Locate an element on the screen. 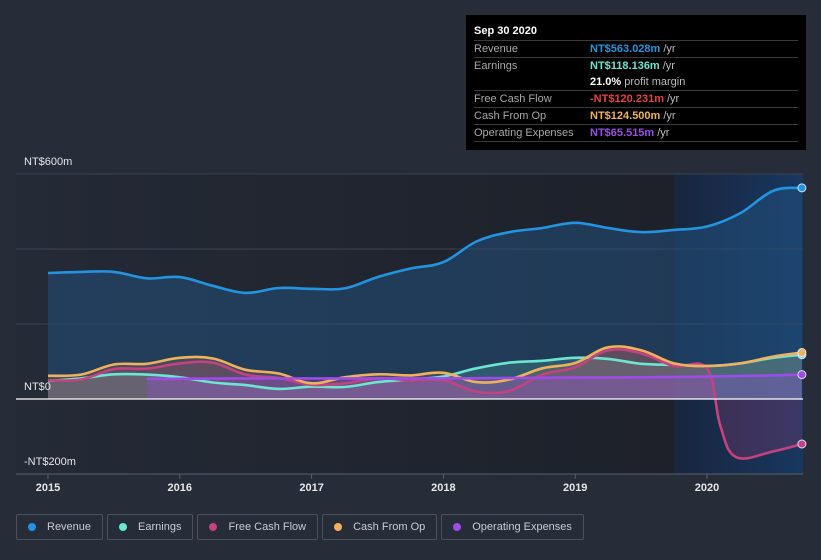 The width and height of the screenshot is (821, 560). tooltip-row: Cash From Op NT$124.500m/yr is located at coordinates (636, 116).